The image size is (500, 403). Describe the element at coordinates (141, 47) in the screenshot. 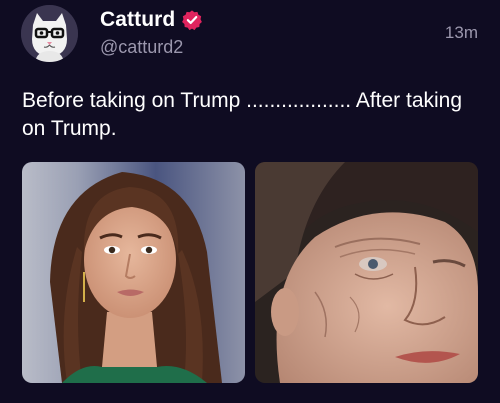

I see `author-handle: @catturd2` at that location.